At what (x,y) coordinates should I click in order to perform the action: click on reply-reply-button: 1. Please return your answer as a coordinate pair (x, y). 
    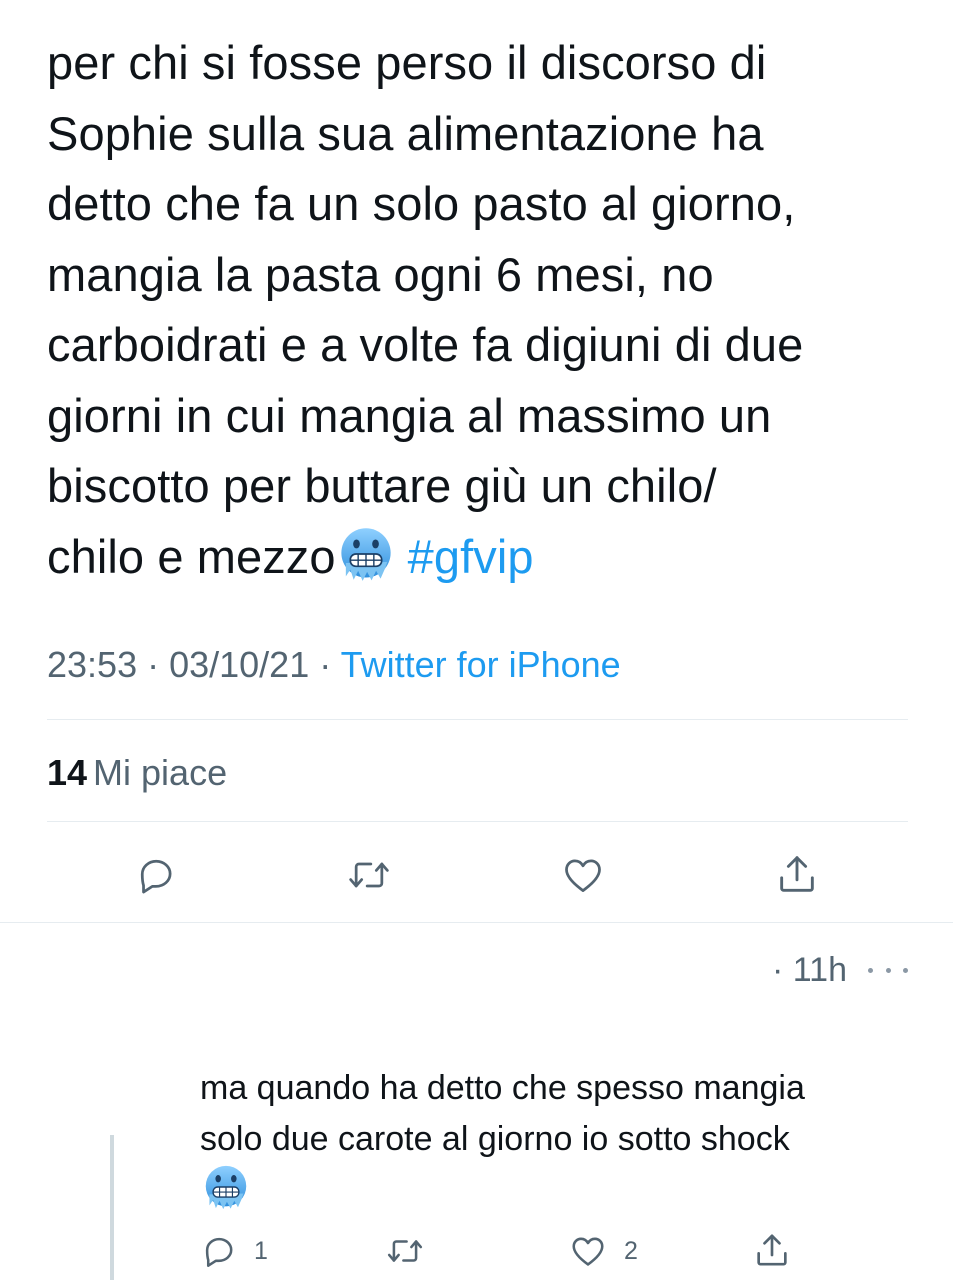
    Looking at the image, I should click on (234, 1251).